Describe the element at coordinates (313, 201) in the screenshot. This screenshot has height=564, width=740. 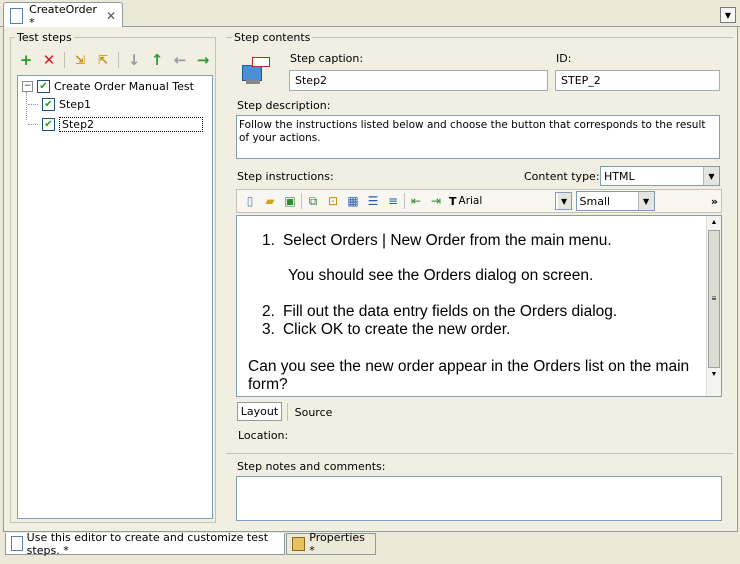
I see `copy-icon: ⧉` at that location.